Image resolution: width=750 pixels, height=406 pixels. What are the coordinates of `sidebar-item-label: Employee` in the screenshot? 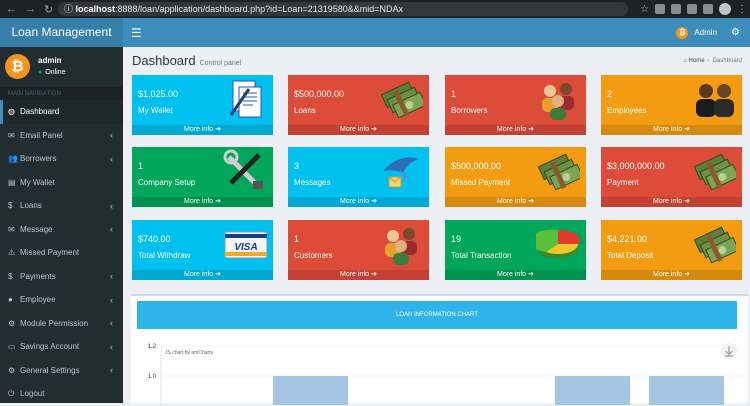 It's located at (38, 300).